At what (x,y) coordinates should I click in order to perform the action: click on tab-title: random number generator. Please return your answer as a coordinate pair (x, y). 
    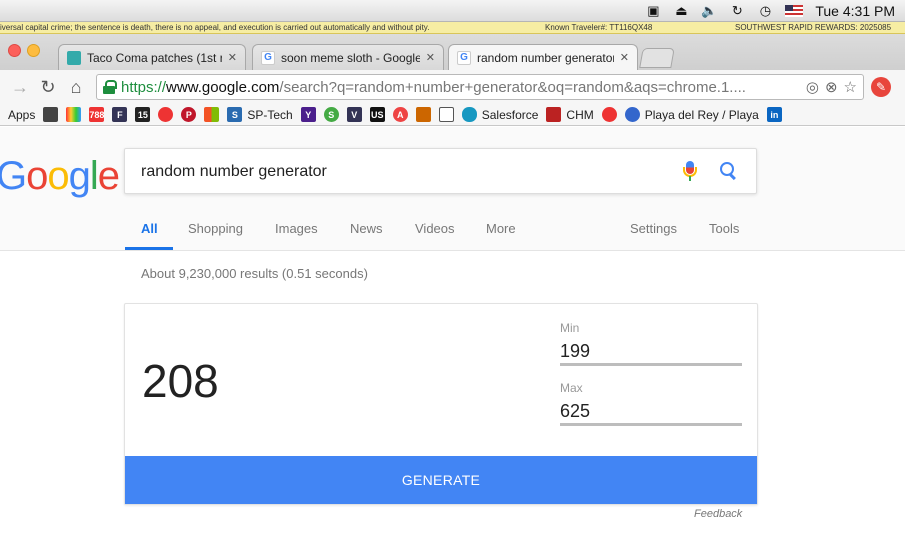
    Looking at the image, I should click on (545, 57).